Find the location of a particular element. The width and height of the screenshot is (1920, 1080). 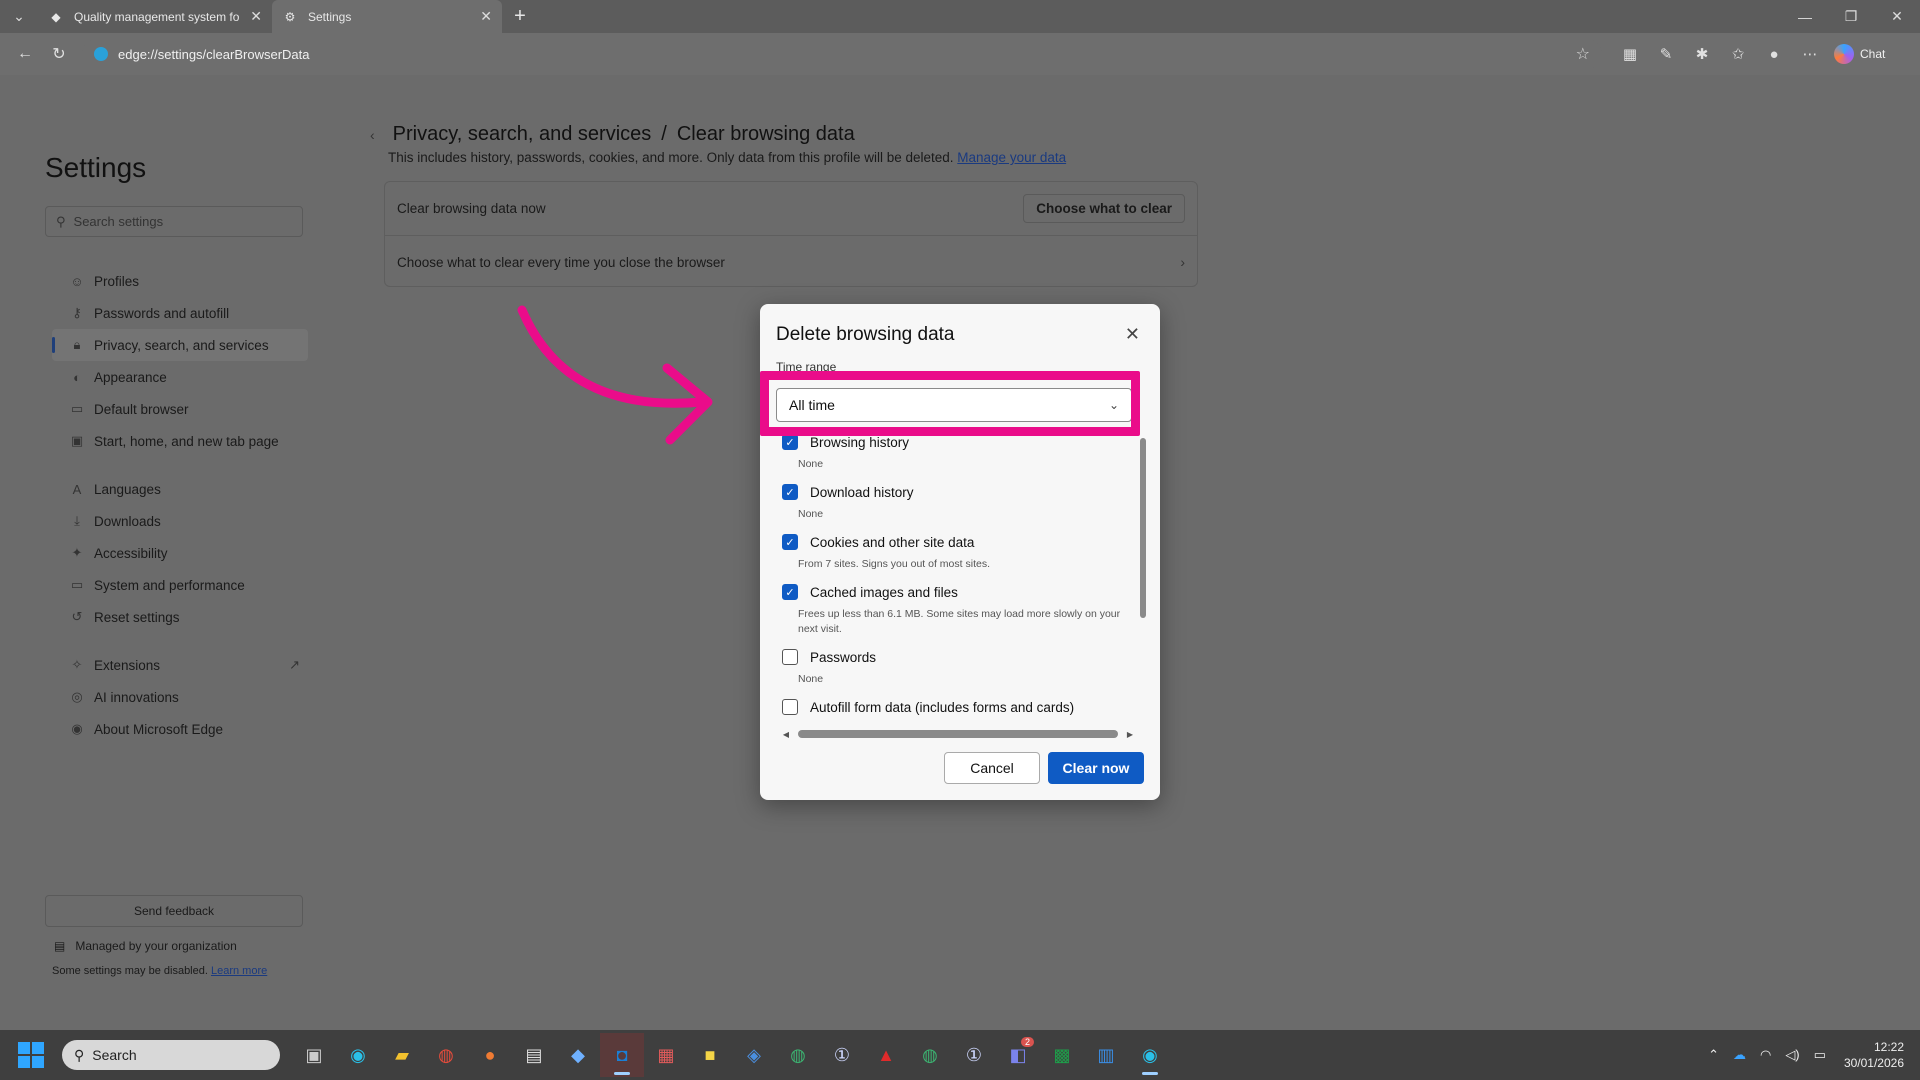

sidebar-item-profiles: ☺ Profiles is located at coordinates (180, 281).